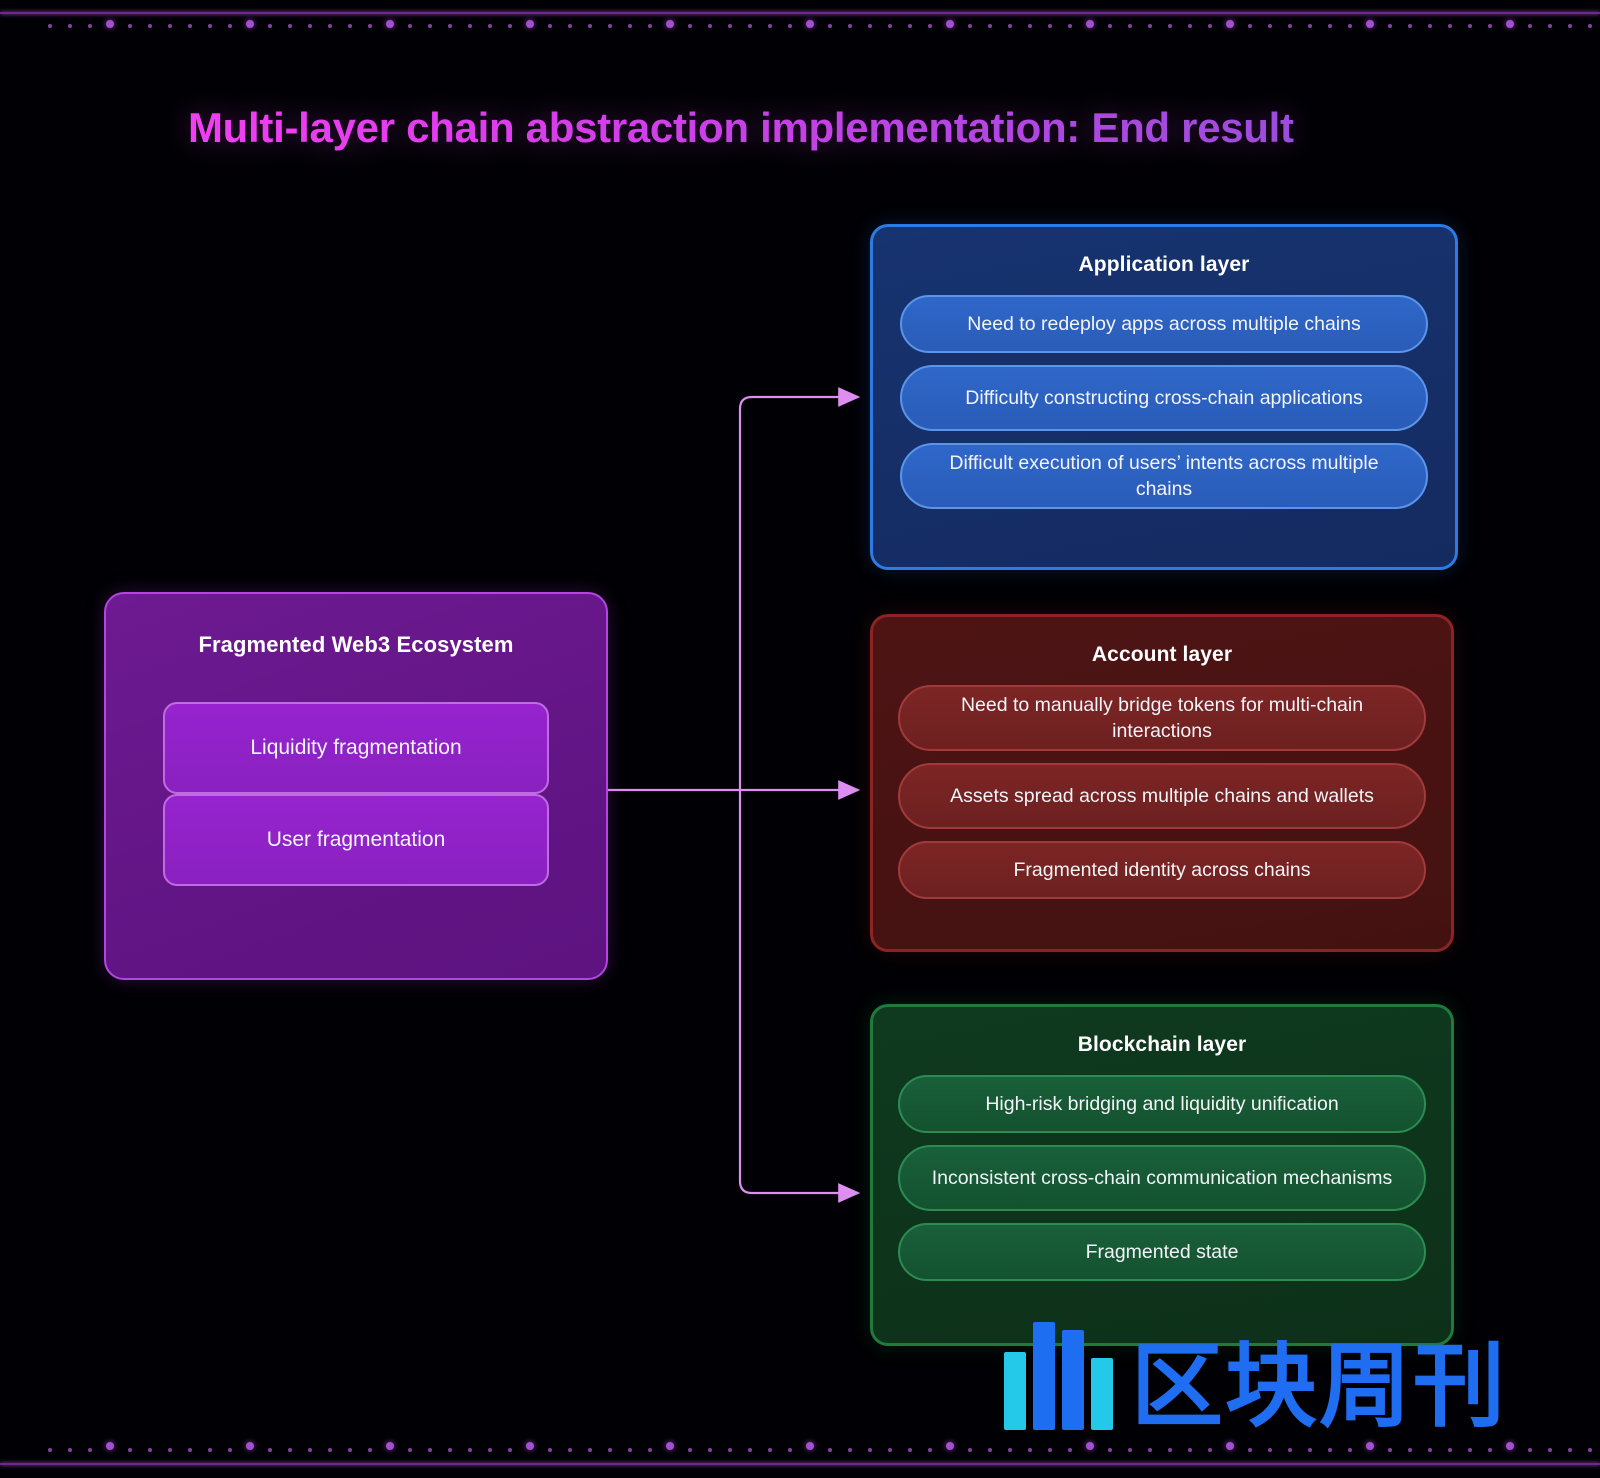 The height and width of the screenshot is (1478, 1600). Describe the element at coordinates (1319, 1386) in the screenshot. I see `watermark-text: 区块周刊` at that location.